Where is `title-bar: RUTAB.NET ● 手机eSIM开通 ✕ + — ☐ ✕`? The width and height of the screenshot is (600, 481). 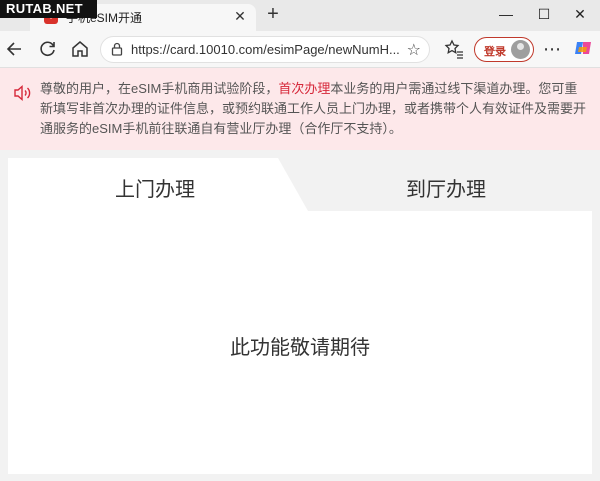 title-bar: RUTAB.NET ● 手机eSIM开通 ✕ + — ☐ ✕ is located at coordinates (300, 15).